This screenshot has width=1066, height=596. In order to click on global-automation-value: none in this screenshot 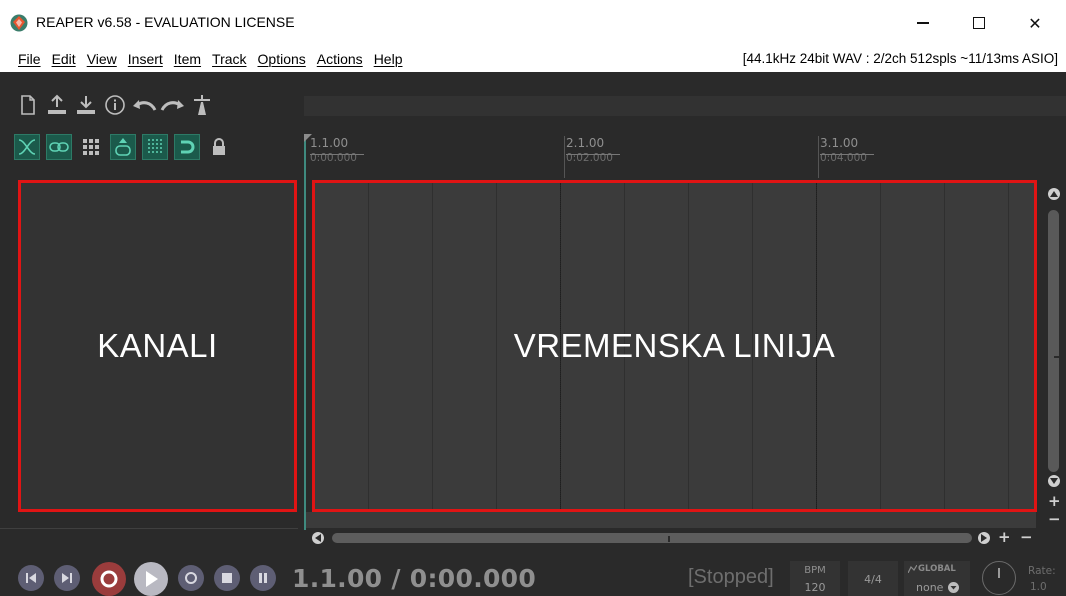, I will do `click(938, 587)`.